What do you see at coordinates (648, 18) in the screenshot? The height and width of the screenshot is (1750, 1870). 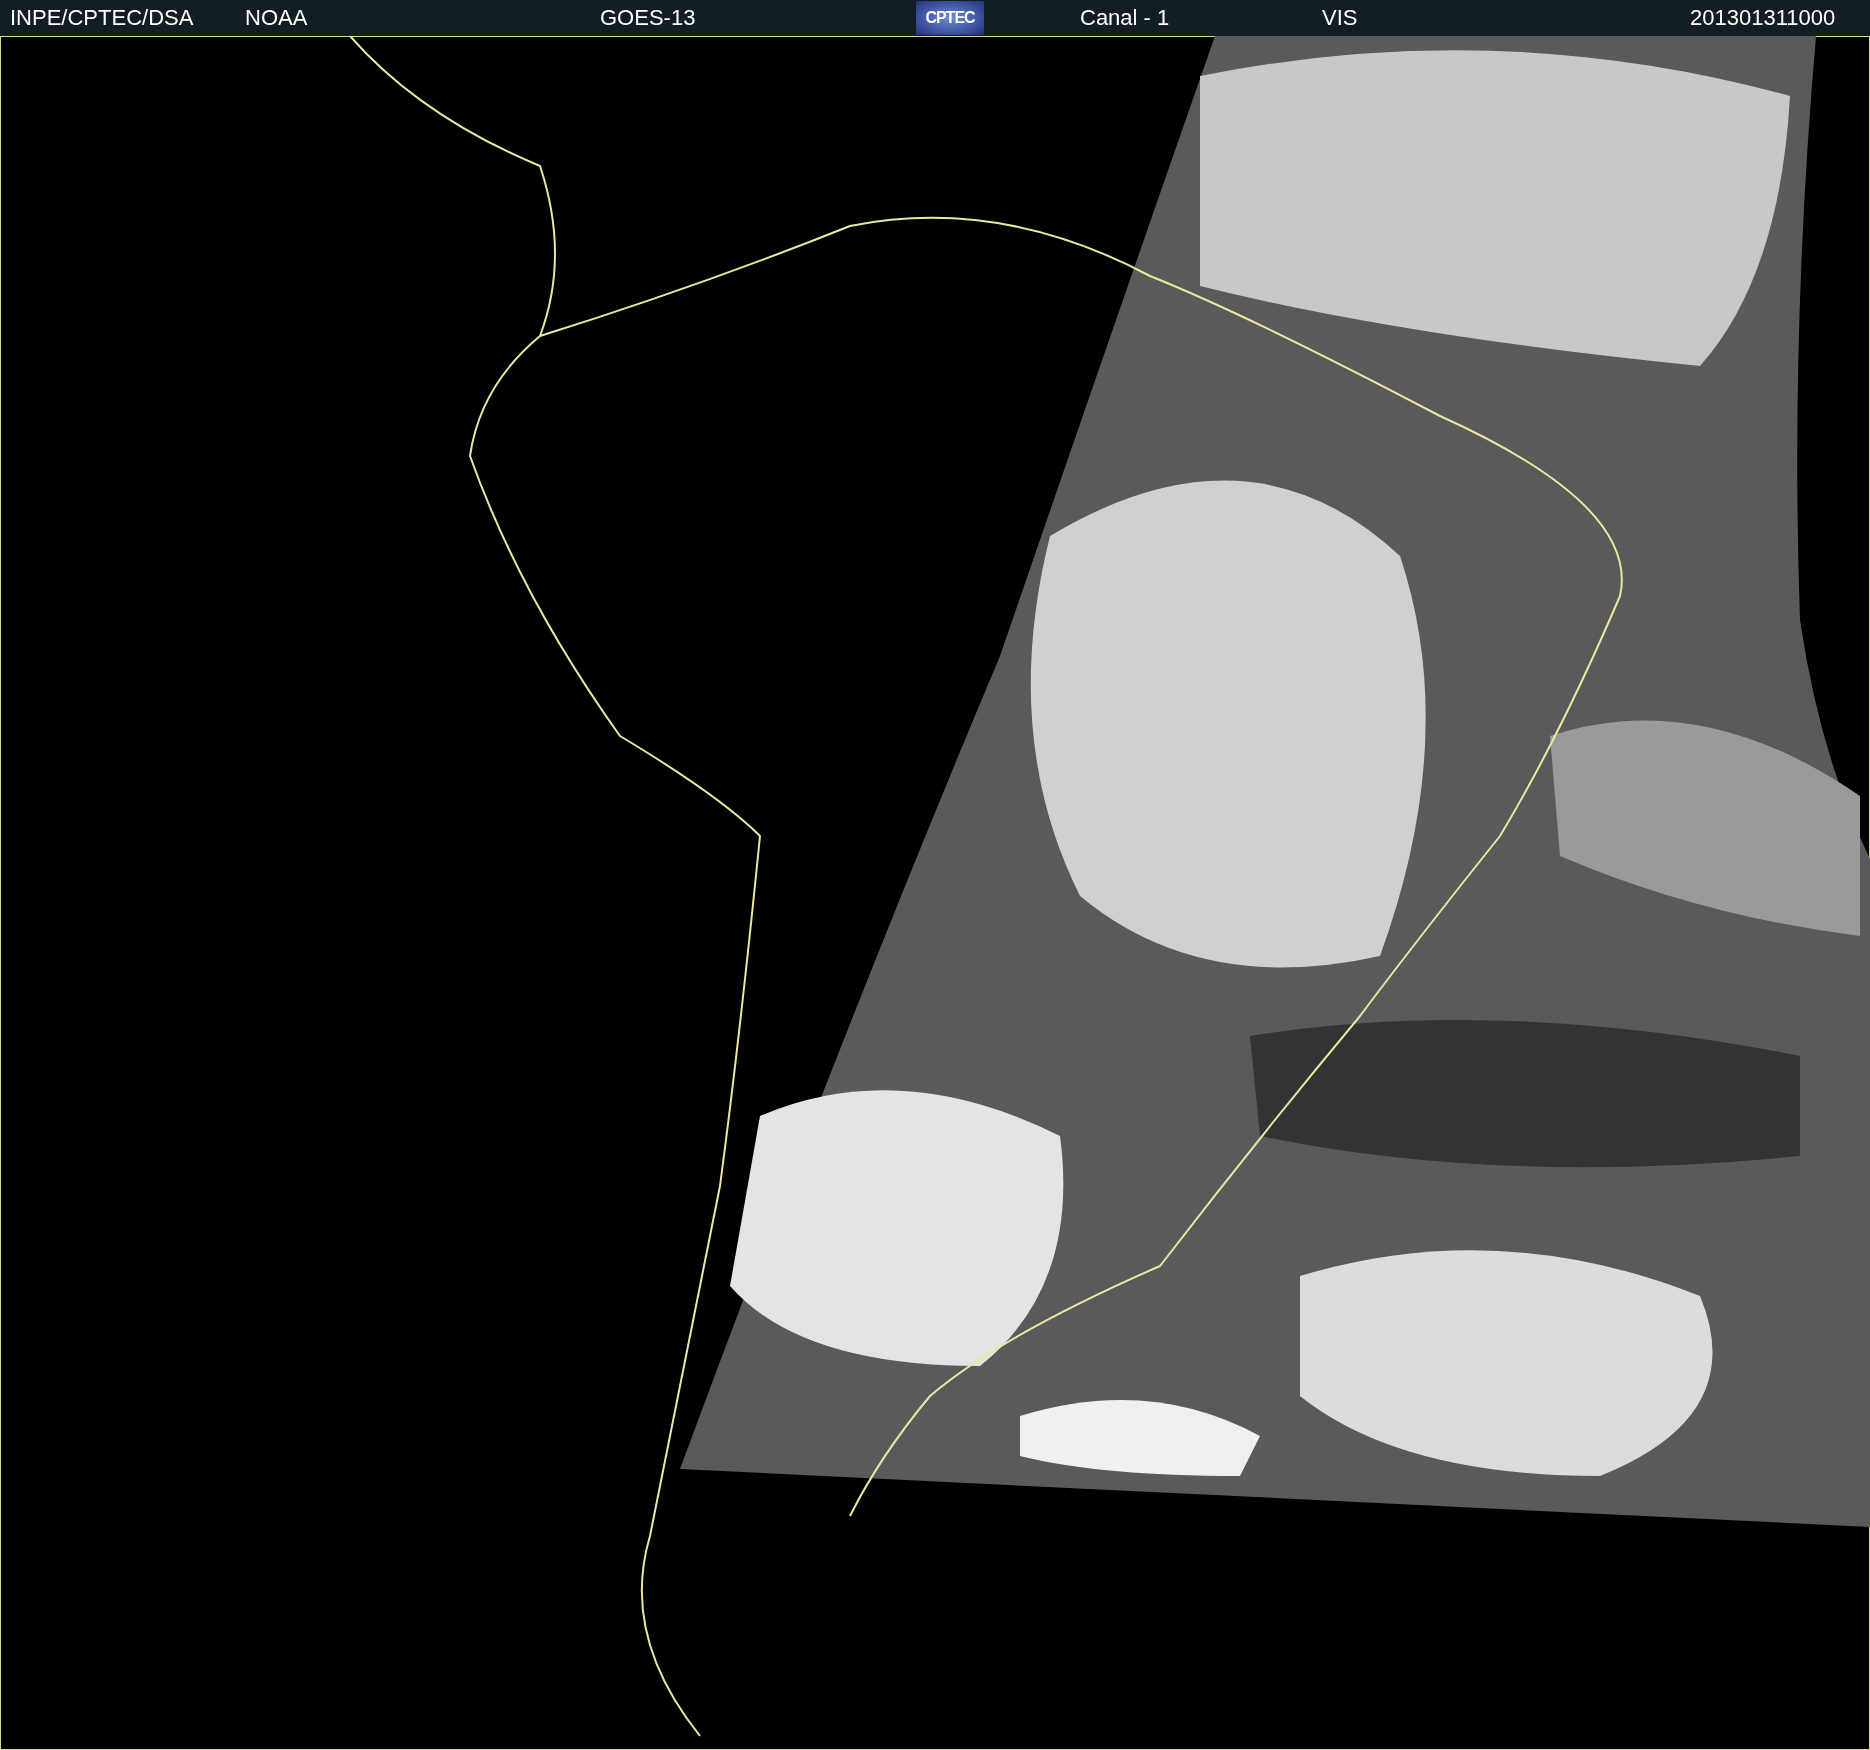 I see `header-label: GOES-13` at bounding box center [648, 18].